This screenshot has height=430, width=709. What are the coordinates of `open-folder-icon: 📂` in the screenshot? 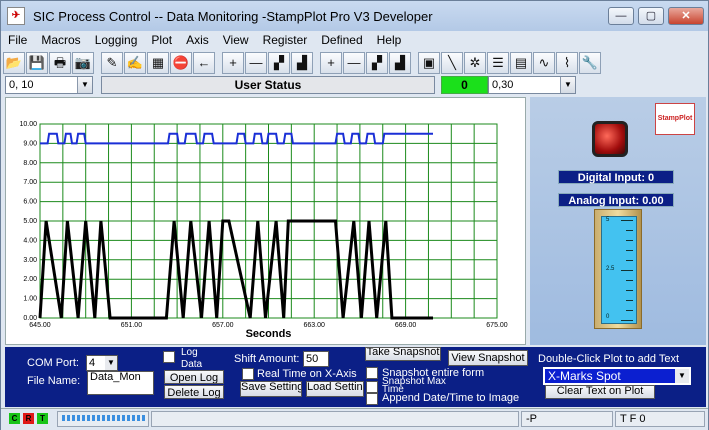 It's located at (14, 63).